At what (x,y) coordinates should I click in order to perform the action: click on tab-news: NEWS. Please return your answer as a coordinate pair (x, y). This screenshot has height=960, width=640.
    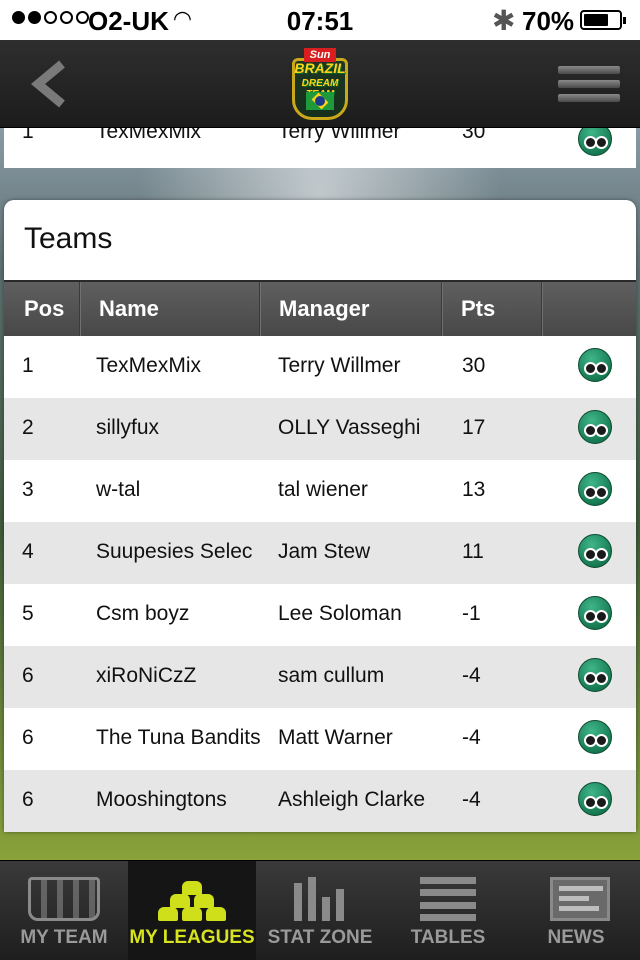
    Looking at the image, I should click on (576, 910).